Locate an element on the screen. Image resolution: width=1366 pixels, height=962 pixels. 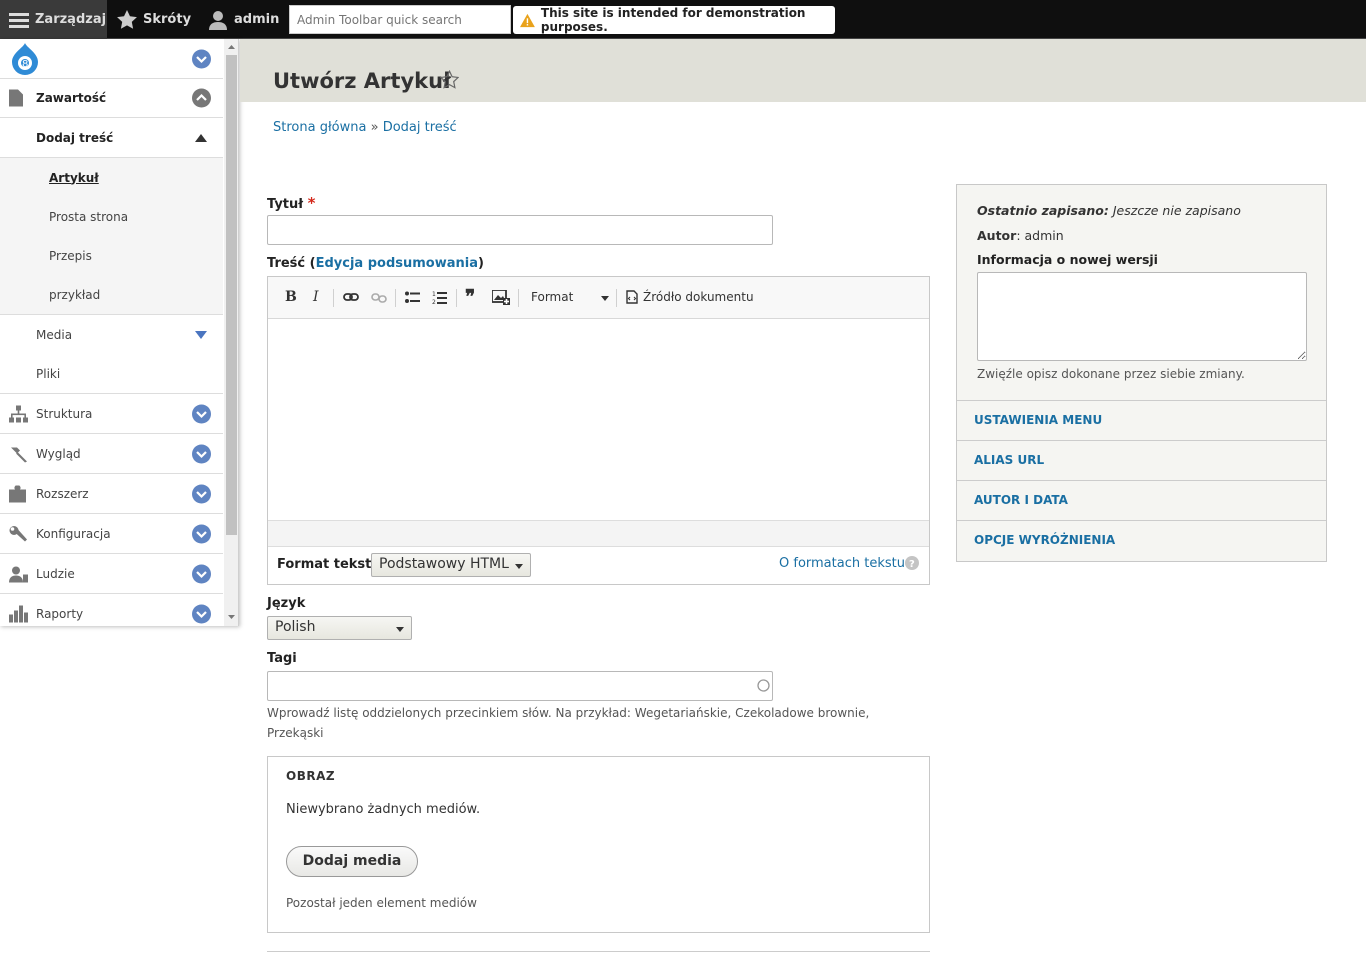
language-label: Język is located at coordinates (286, 603).